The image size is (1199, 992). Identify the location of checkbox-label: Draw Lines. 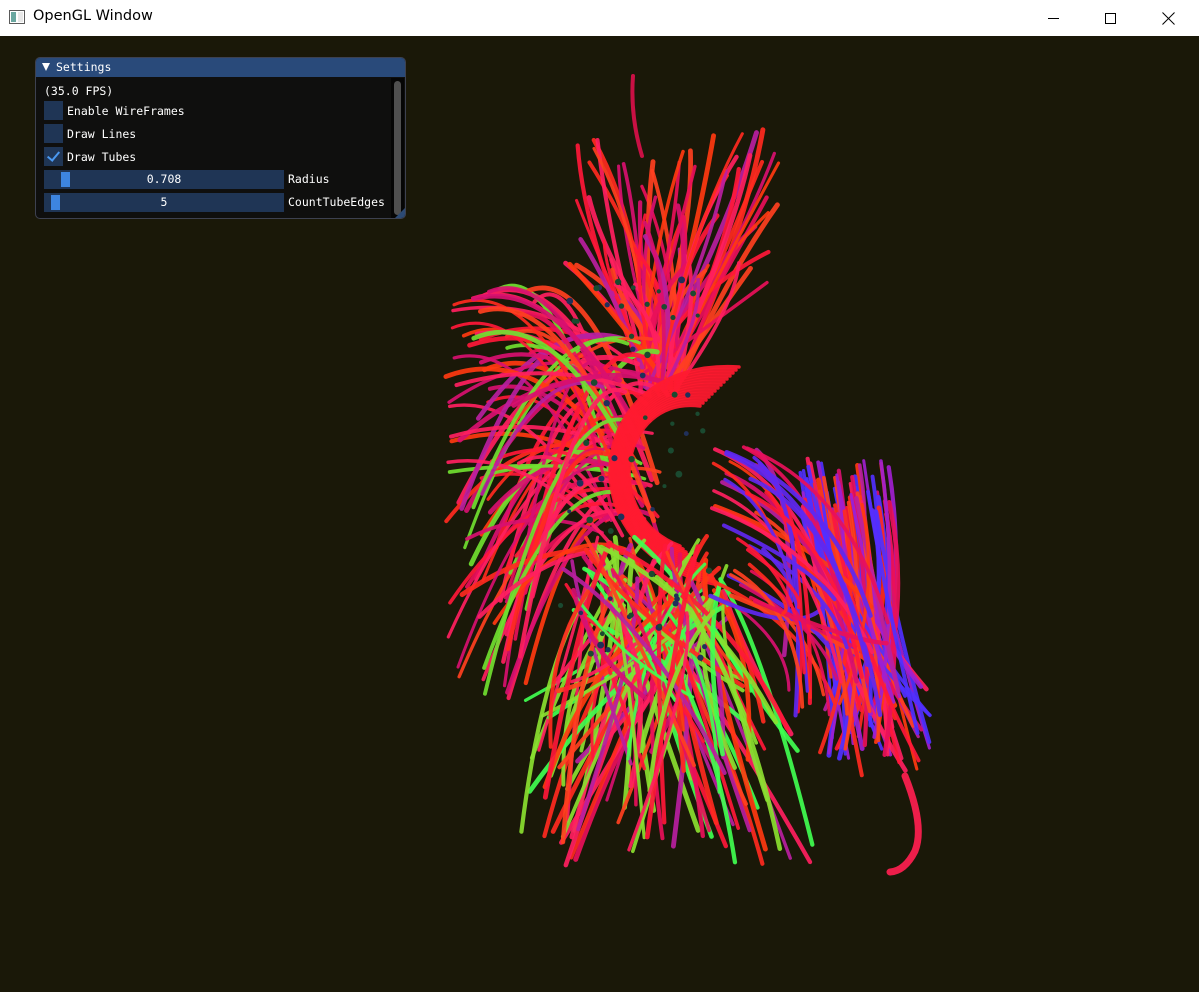
(102, 133).